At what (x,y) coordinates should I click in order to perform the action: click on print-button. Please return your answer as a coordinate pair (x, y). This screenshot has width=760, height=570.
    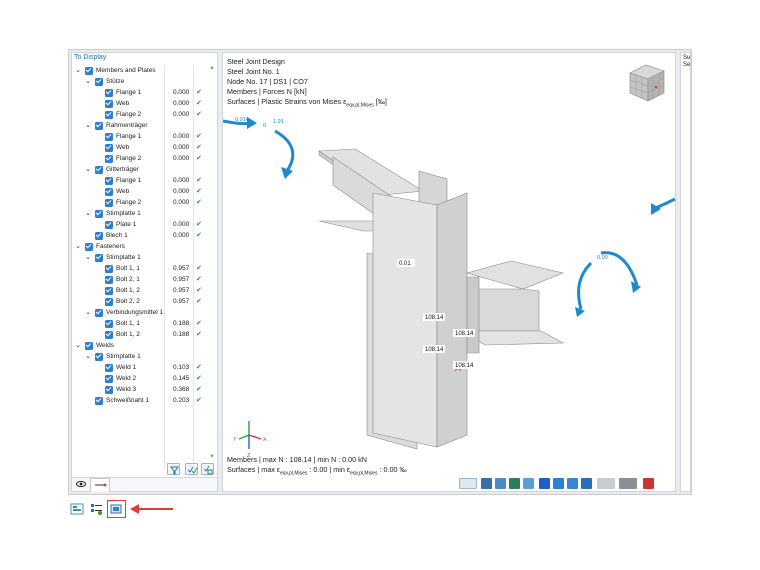
    Looking at the image, I should click on (628, 483).